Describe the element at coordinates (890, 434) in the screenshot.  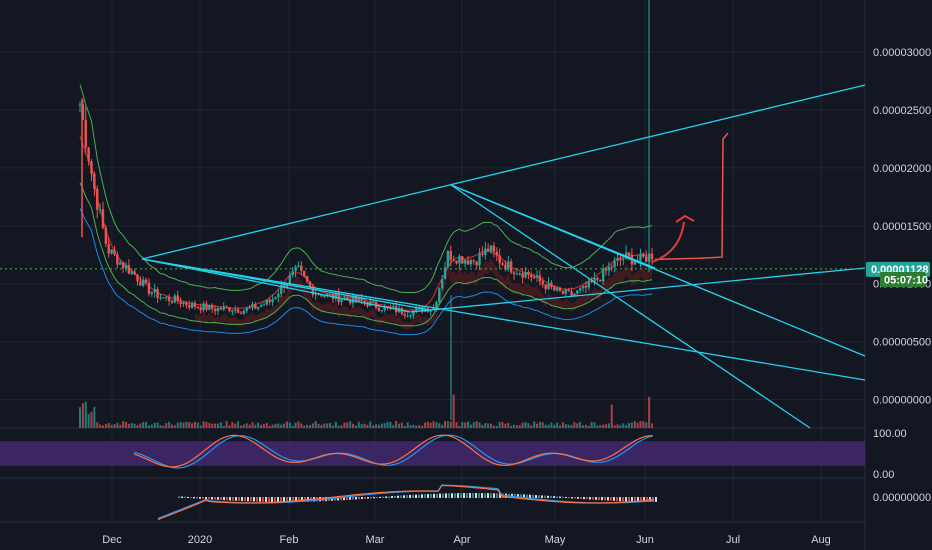
I see `stoch-tick-label: 100.00` at that location.